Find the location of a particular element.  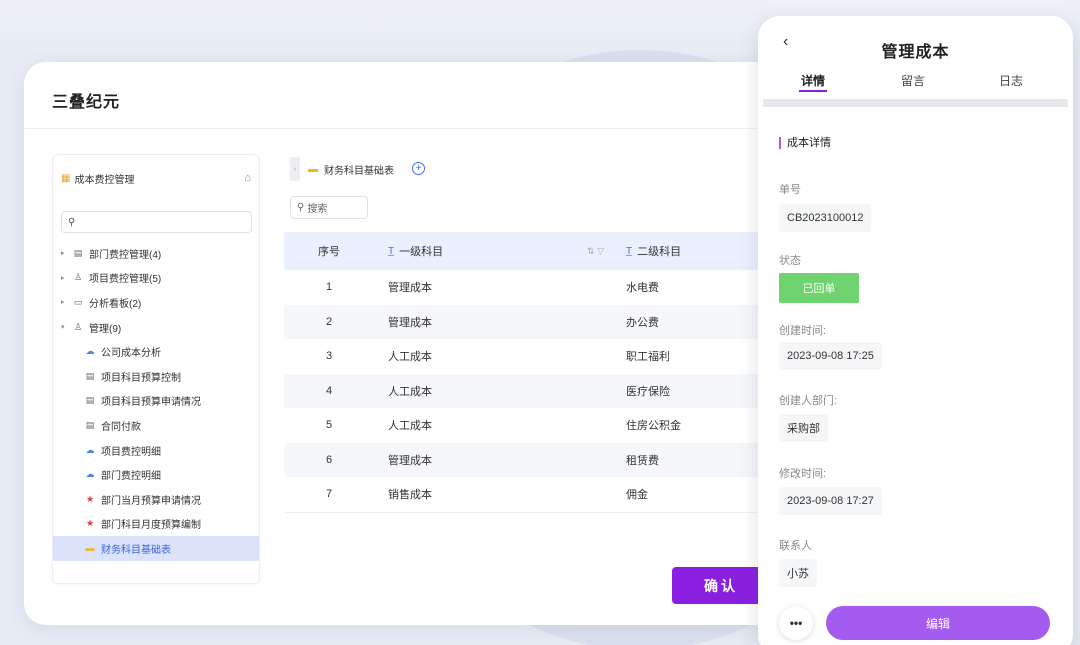

header-divider is located at coordinates (434, 128).